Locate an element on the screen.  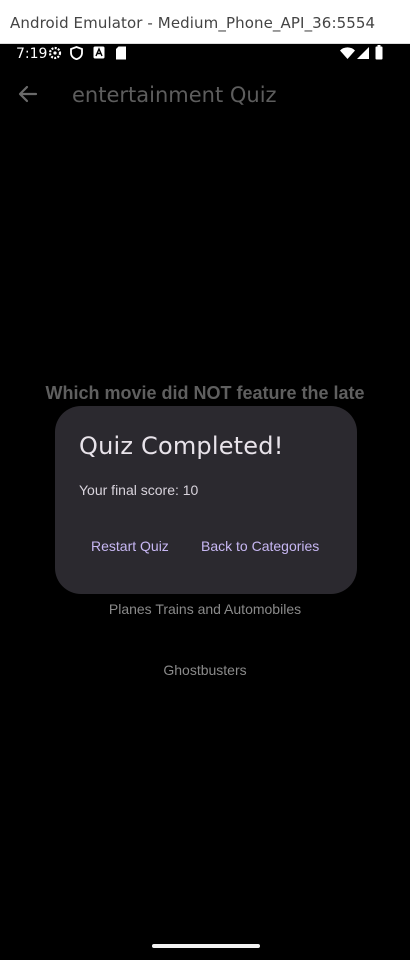
wifi-icon is located at coordinates (347, 53).